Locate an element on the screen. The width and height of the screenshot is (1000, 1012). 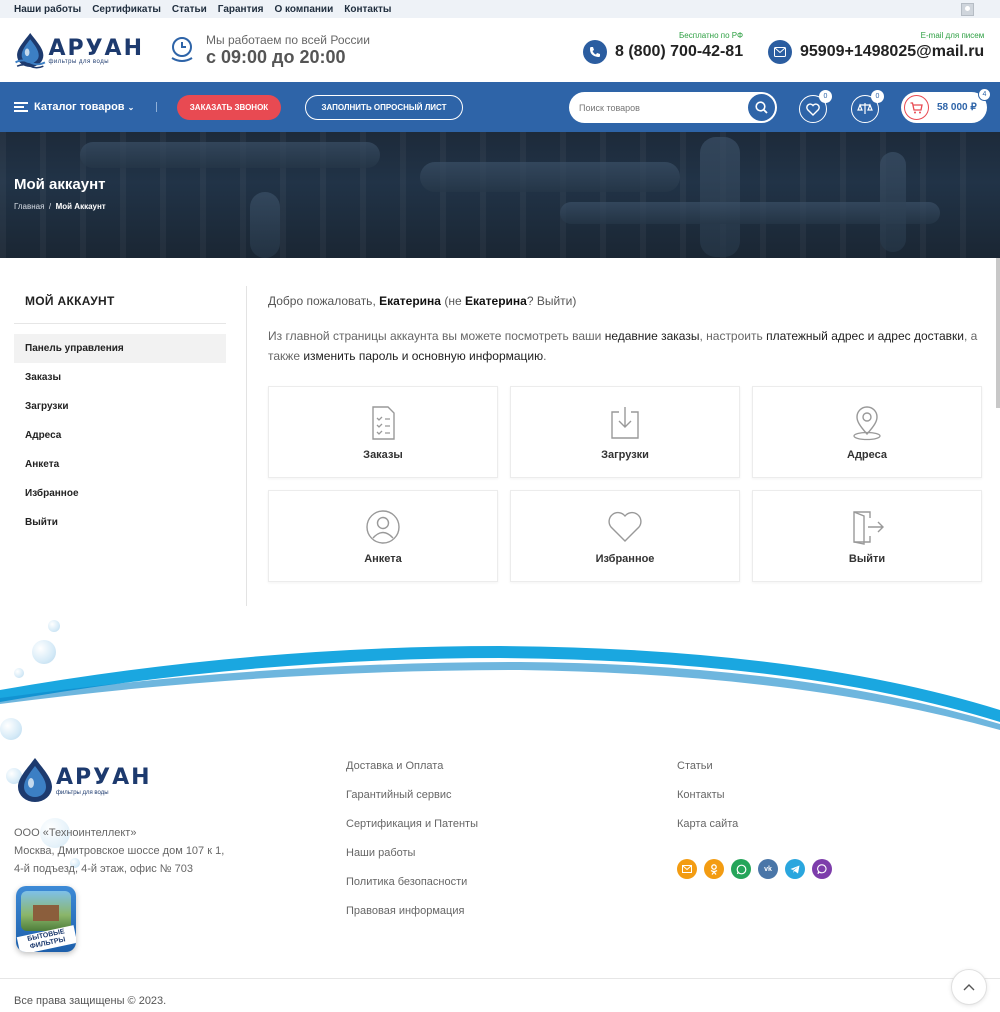
footer-link-certification: Сертификация и Патенты is located at coordinates (412, 824).